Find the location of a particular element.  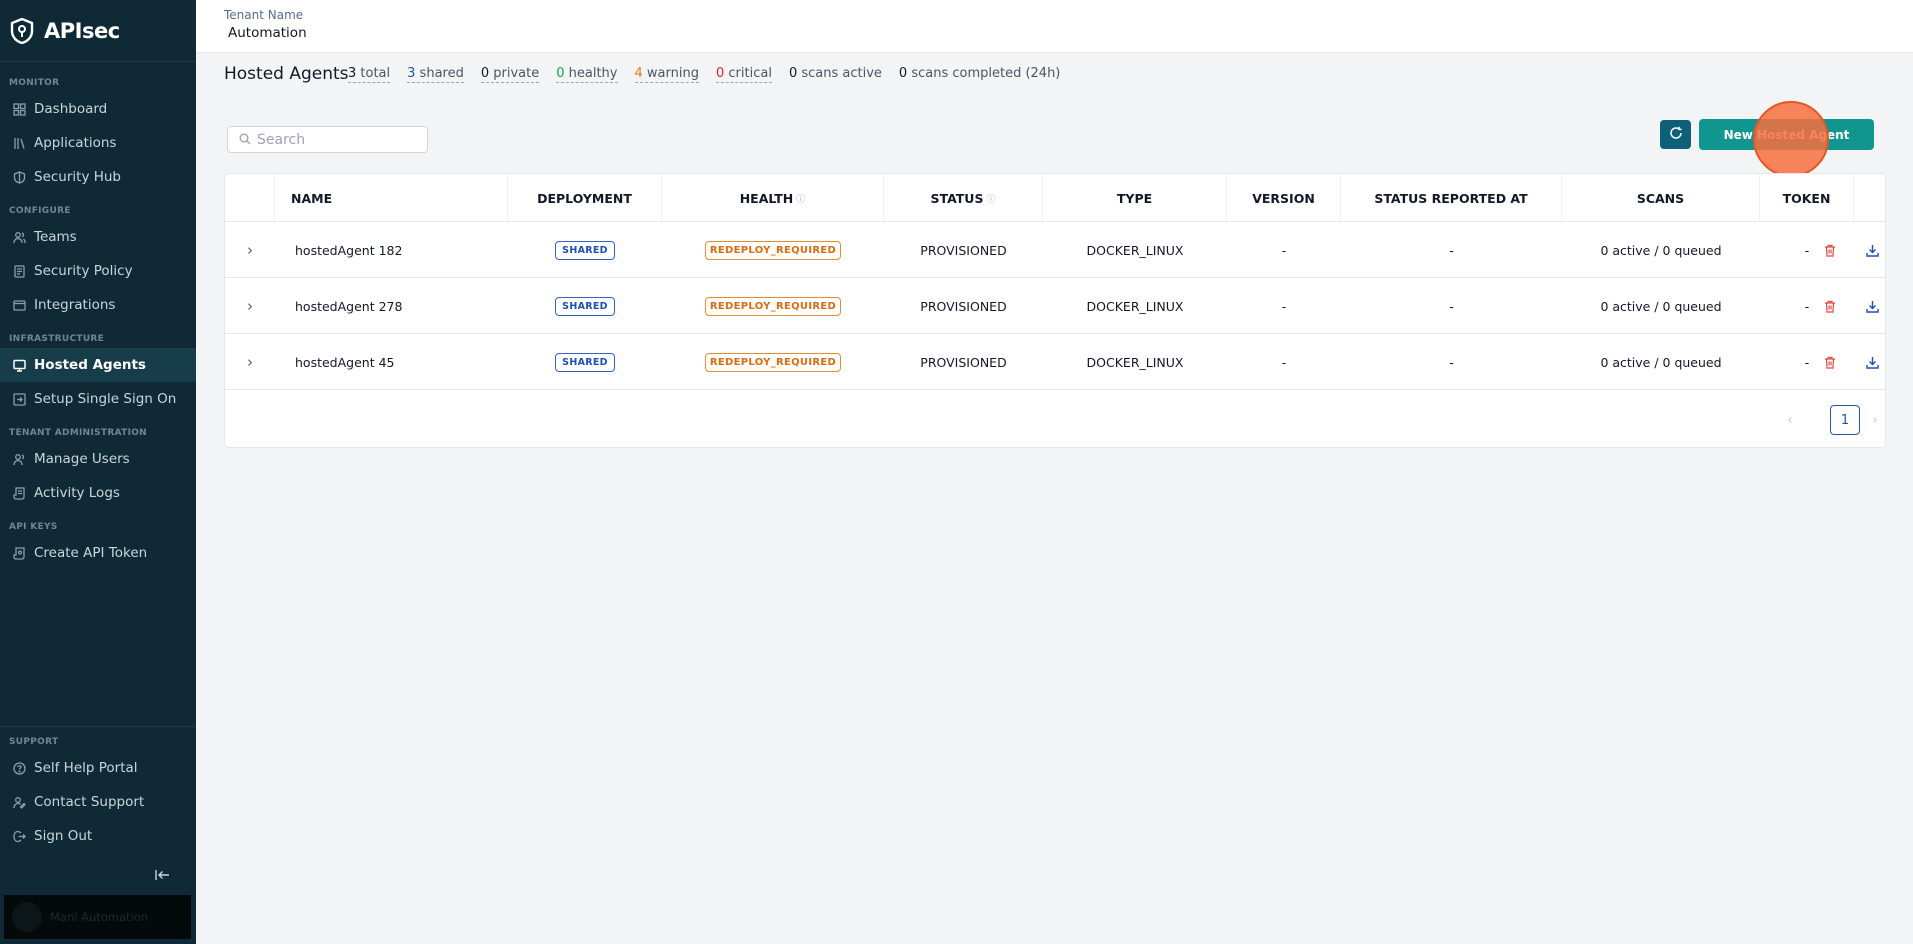

help-circle-icon is located at coordinates (19, 768).